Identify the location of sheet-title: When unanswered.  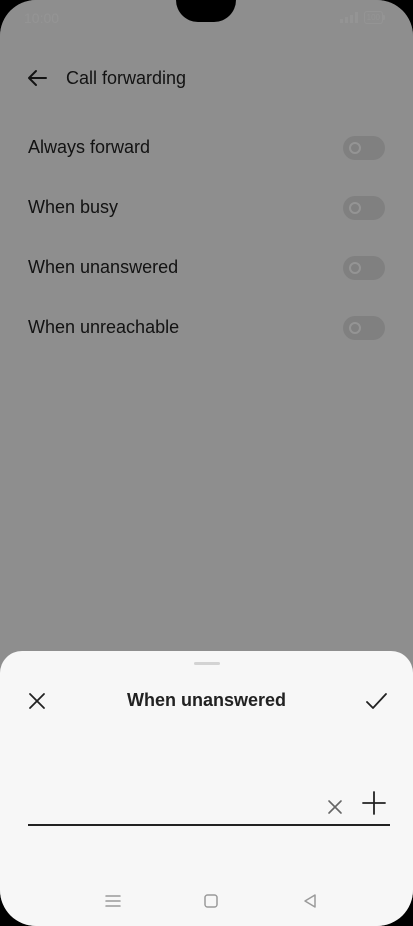
(206, 700).